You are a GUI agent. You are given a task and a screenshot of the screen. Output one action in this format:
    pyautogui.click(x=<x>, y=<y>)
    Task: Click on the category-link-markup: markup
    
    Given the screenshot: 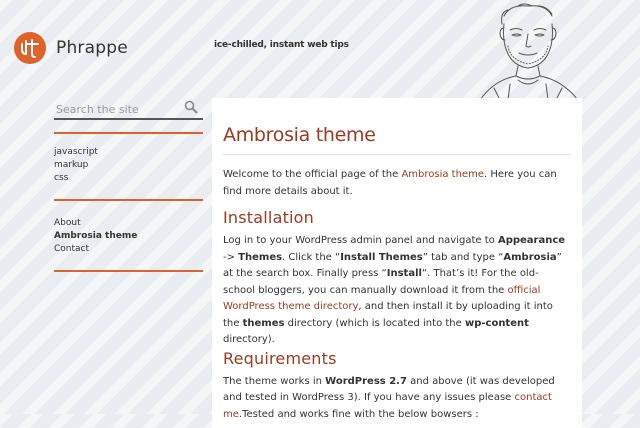 What is the action you would take?
    pyautogui.click(x=128, y=165)
    